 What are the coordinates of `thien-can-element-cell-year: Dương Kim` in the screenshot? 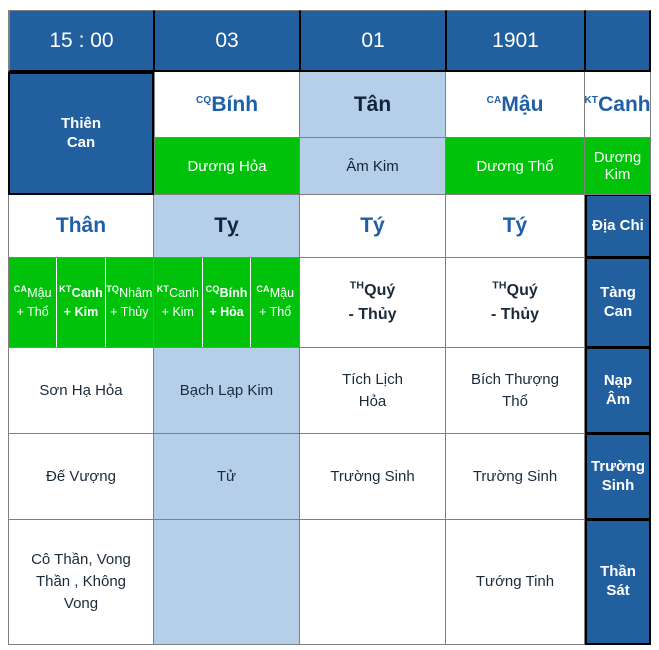 It's located at (618, 166).